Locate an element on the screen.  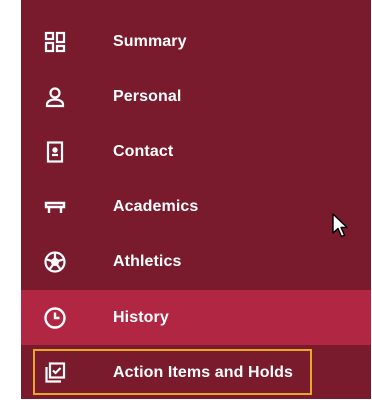
nav-item-label: Academics is located at coordinates (156, 206).